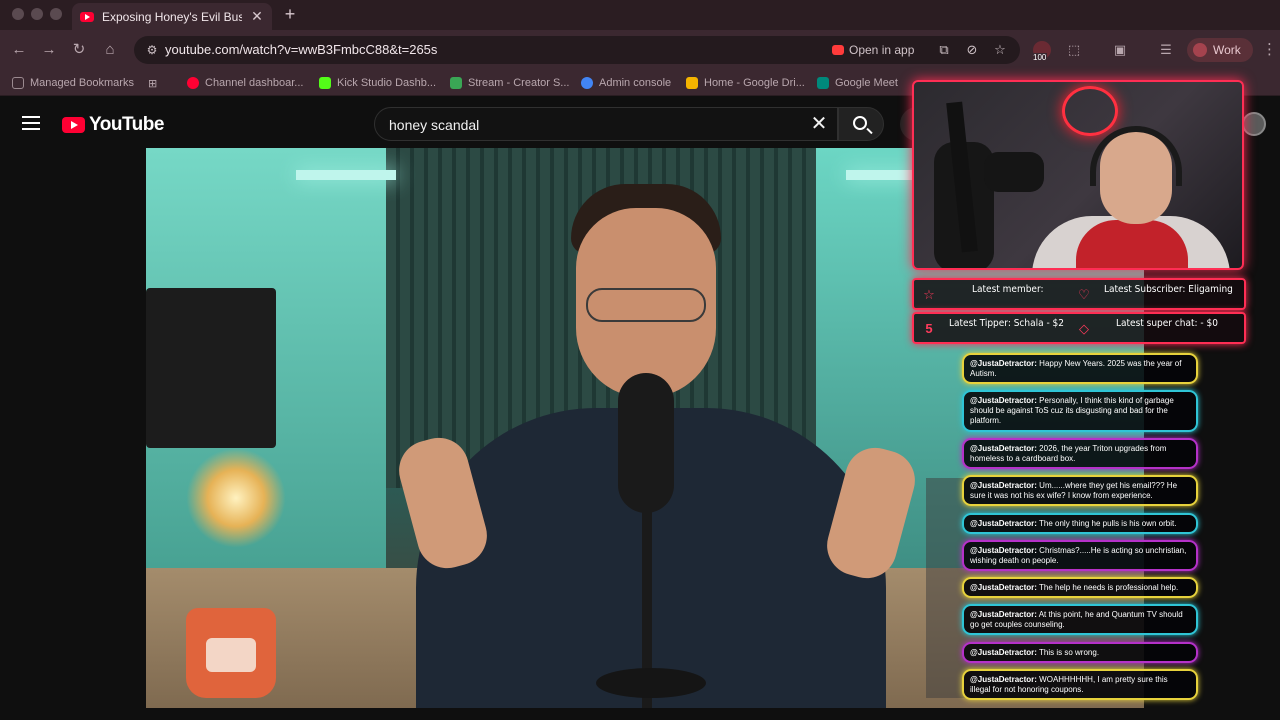 The height and width of the screenshot is (720, 1280). What do you see at coordinates (929, 328) in the screenshot?
I see `tipper-icon: 5` at bounding box center [929, 328].